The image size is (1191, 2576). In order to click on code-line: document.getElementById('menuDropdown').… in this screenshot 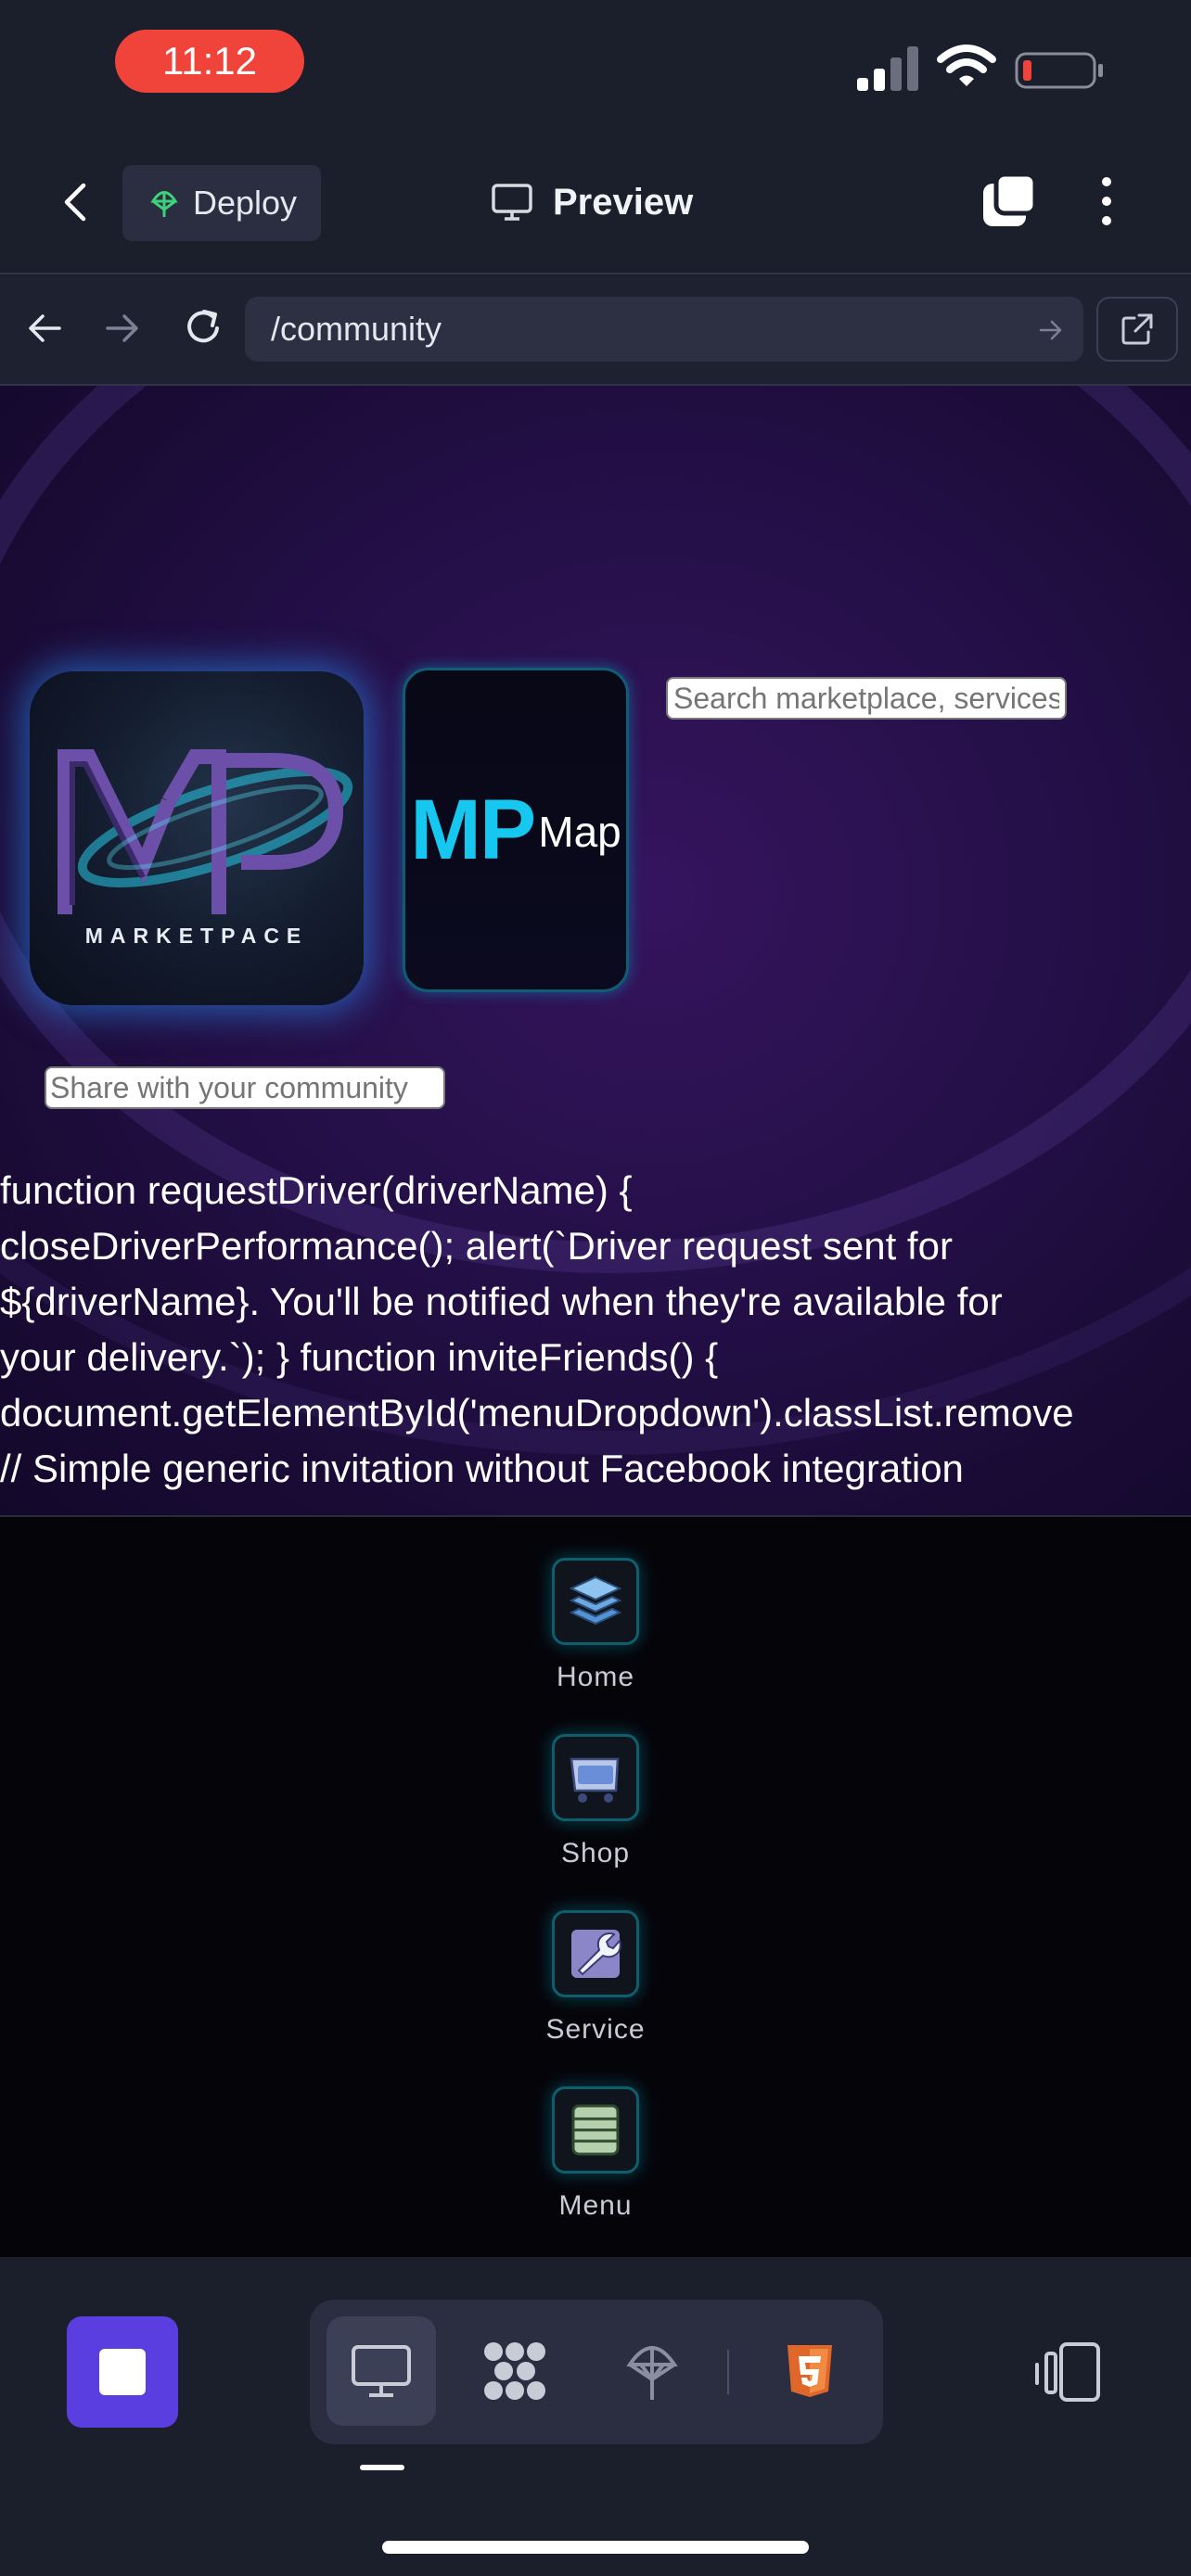, I will do `click(537, 1413)`.